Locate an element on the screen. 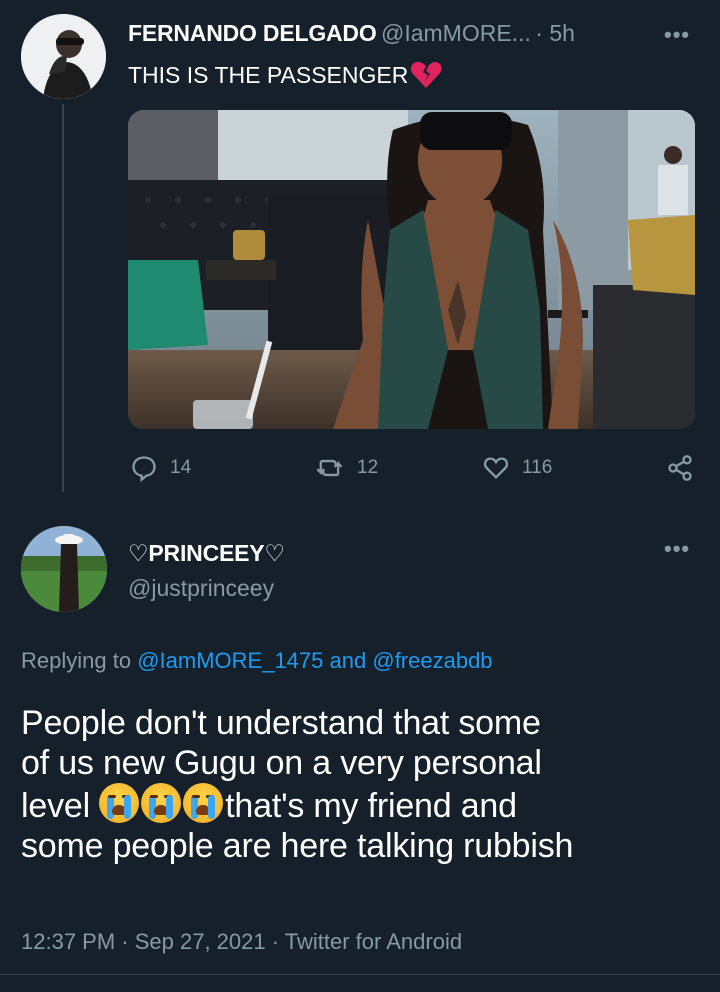  share-icon is located at coordinates (680, 468).